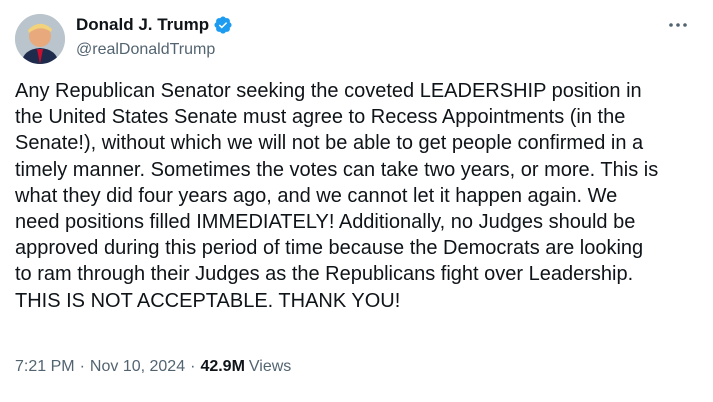 This screenshot has height=402, width=713. What do you see at coordinates (137, 367) in the screenshot?
I see `tweet-date: Nov 10, 2024` at bounding box center [137, 367].